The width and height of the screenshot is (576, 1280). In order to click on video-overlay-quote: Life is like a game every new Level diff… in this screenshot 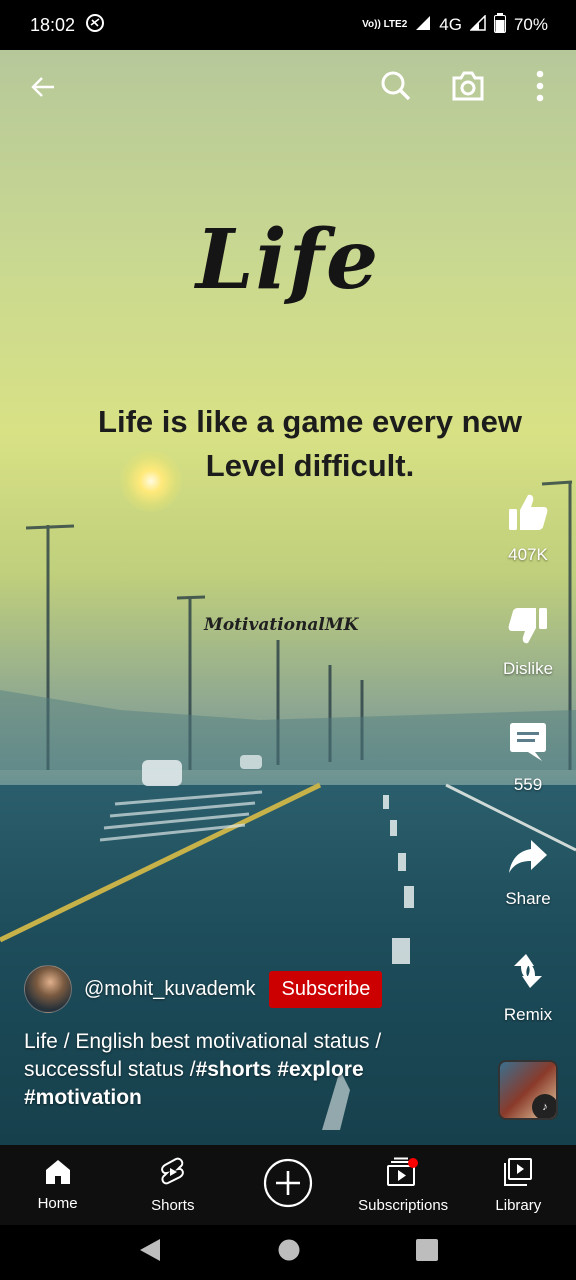, I will do `click(310, 443)`.